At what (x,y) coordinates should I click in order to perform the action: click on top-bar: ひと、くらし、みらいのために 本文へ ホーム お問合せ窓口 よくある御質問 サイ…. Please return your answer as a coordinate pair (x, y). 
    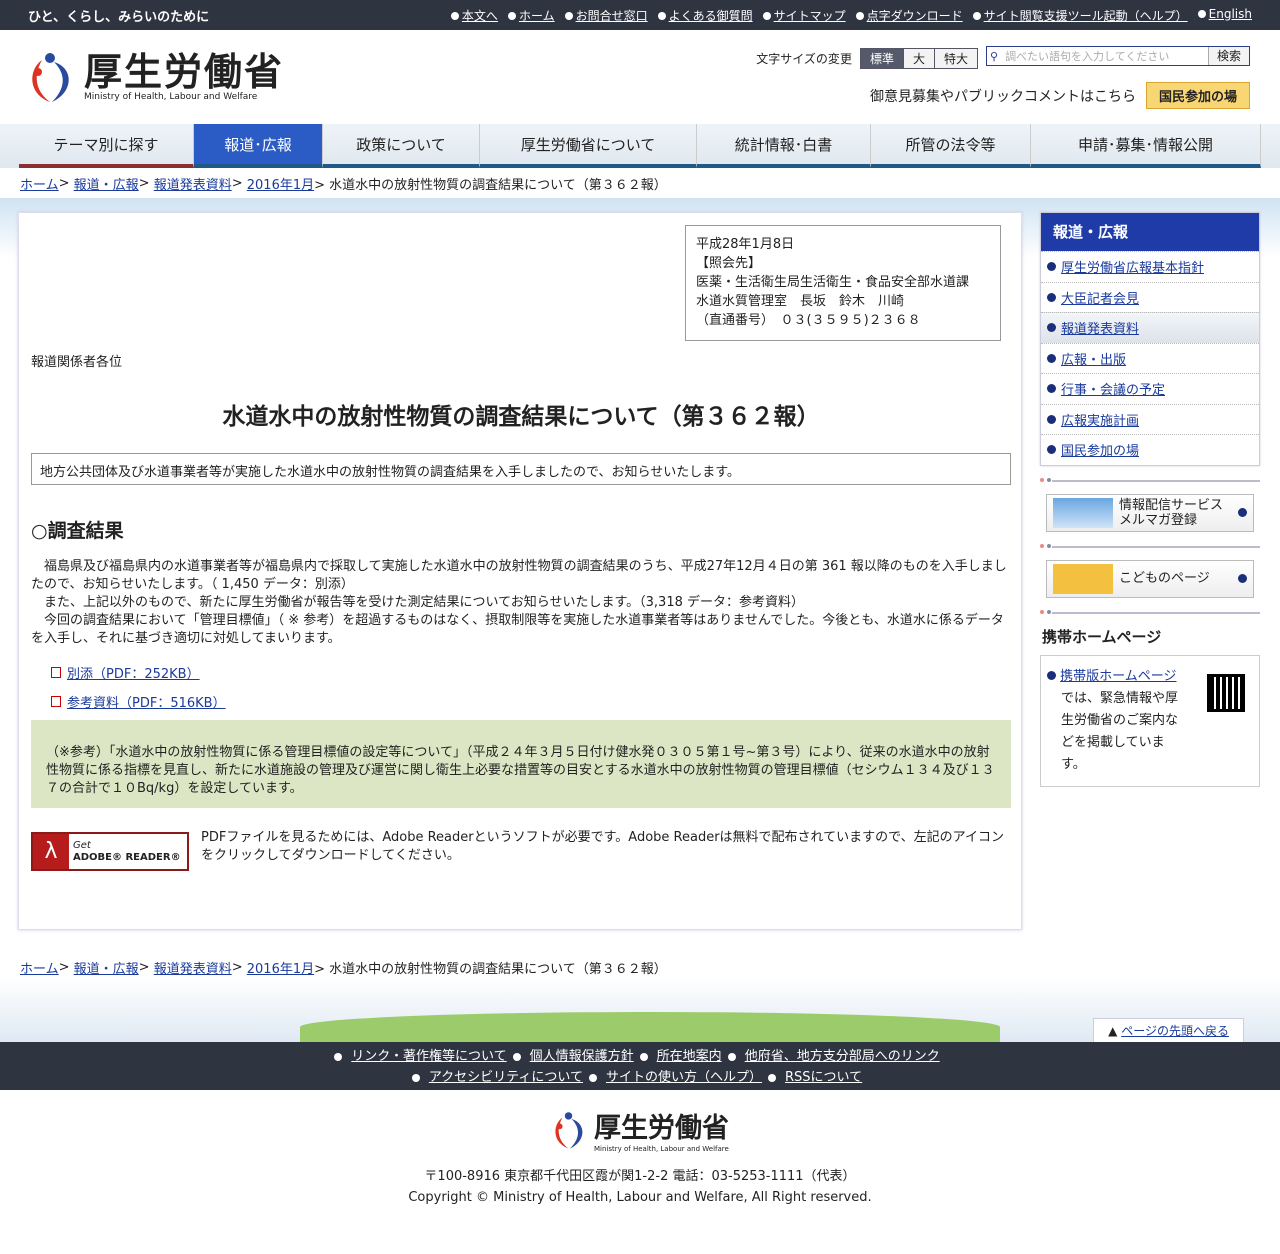
    Looking at the image, I should click on (640, 15).